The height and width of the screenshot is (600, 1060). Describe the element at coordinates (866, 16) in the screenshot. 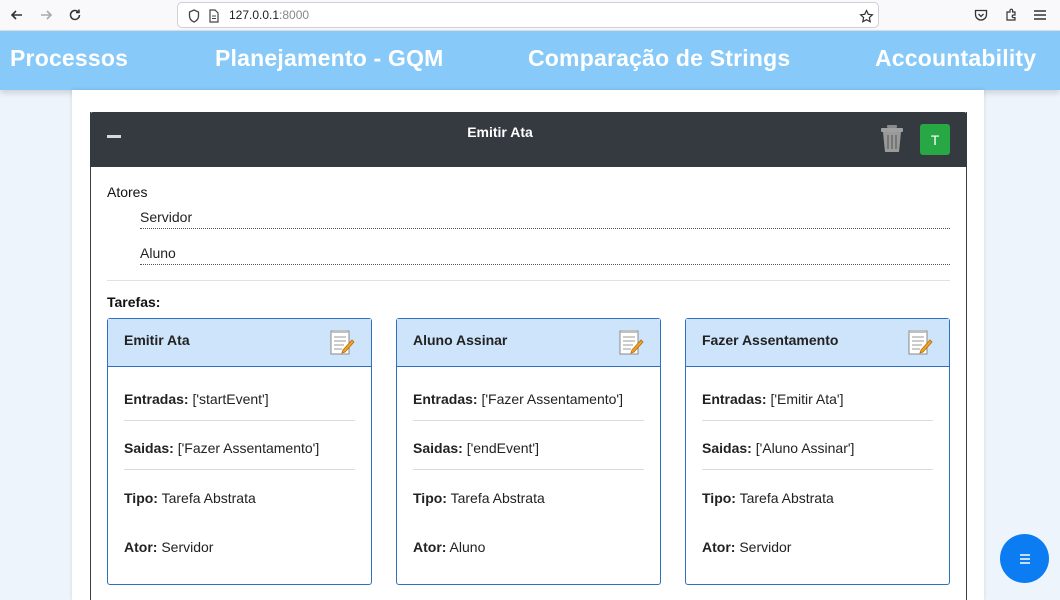

I see `bookmark-star-icon` at that location.